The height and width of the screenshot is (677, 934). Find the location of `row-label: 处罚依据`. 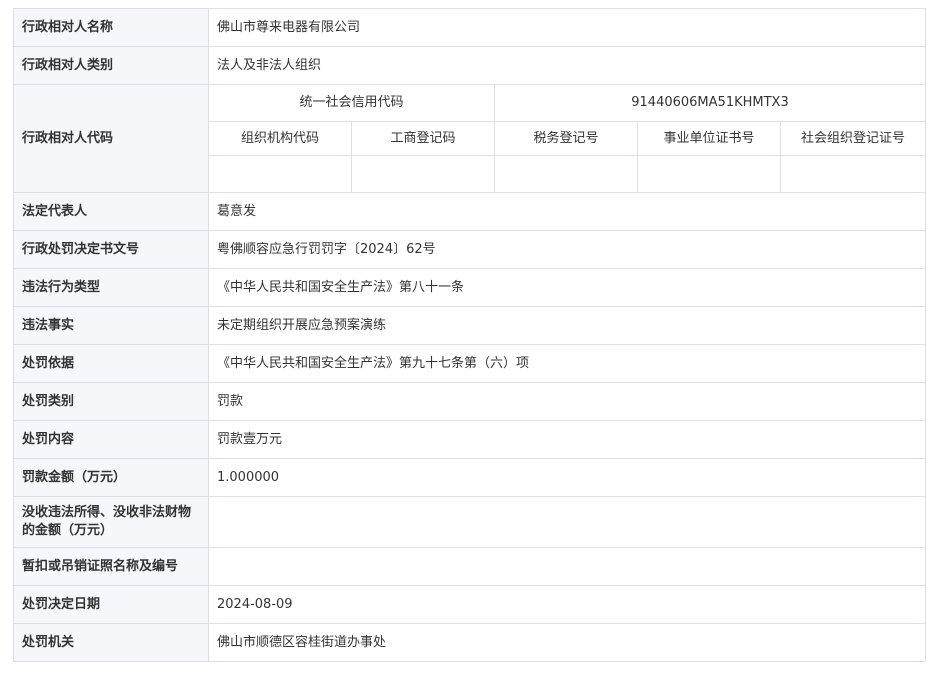

row-label: 处罚依据 is located at coordinates (111, 363).